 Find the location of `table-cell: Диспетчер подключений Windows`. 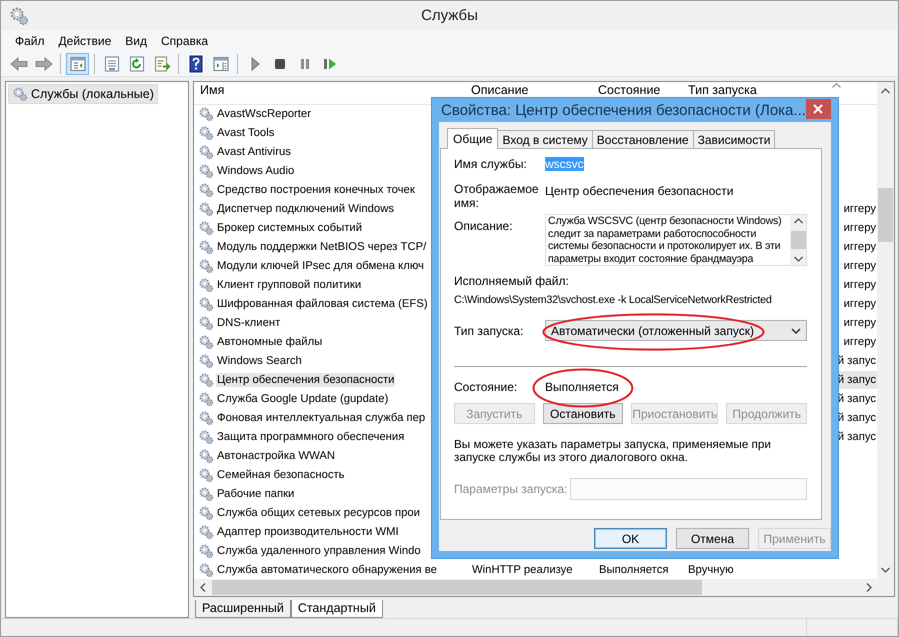

table-cell: Диспетчер подключений Windows is located at coordinates (306, 209).